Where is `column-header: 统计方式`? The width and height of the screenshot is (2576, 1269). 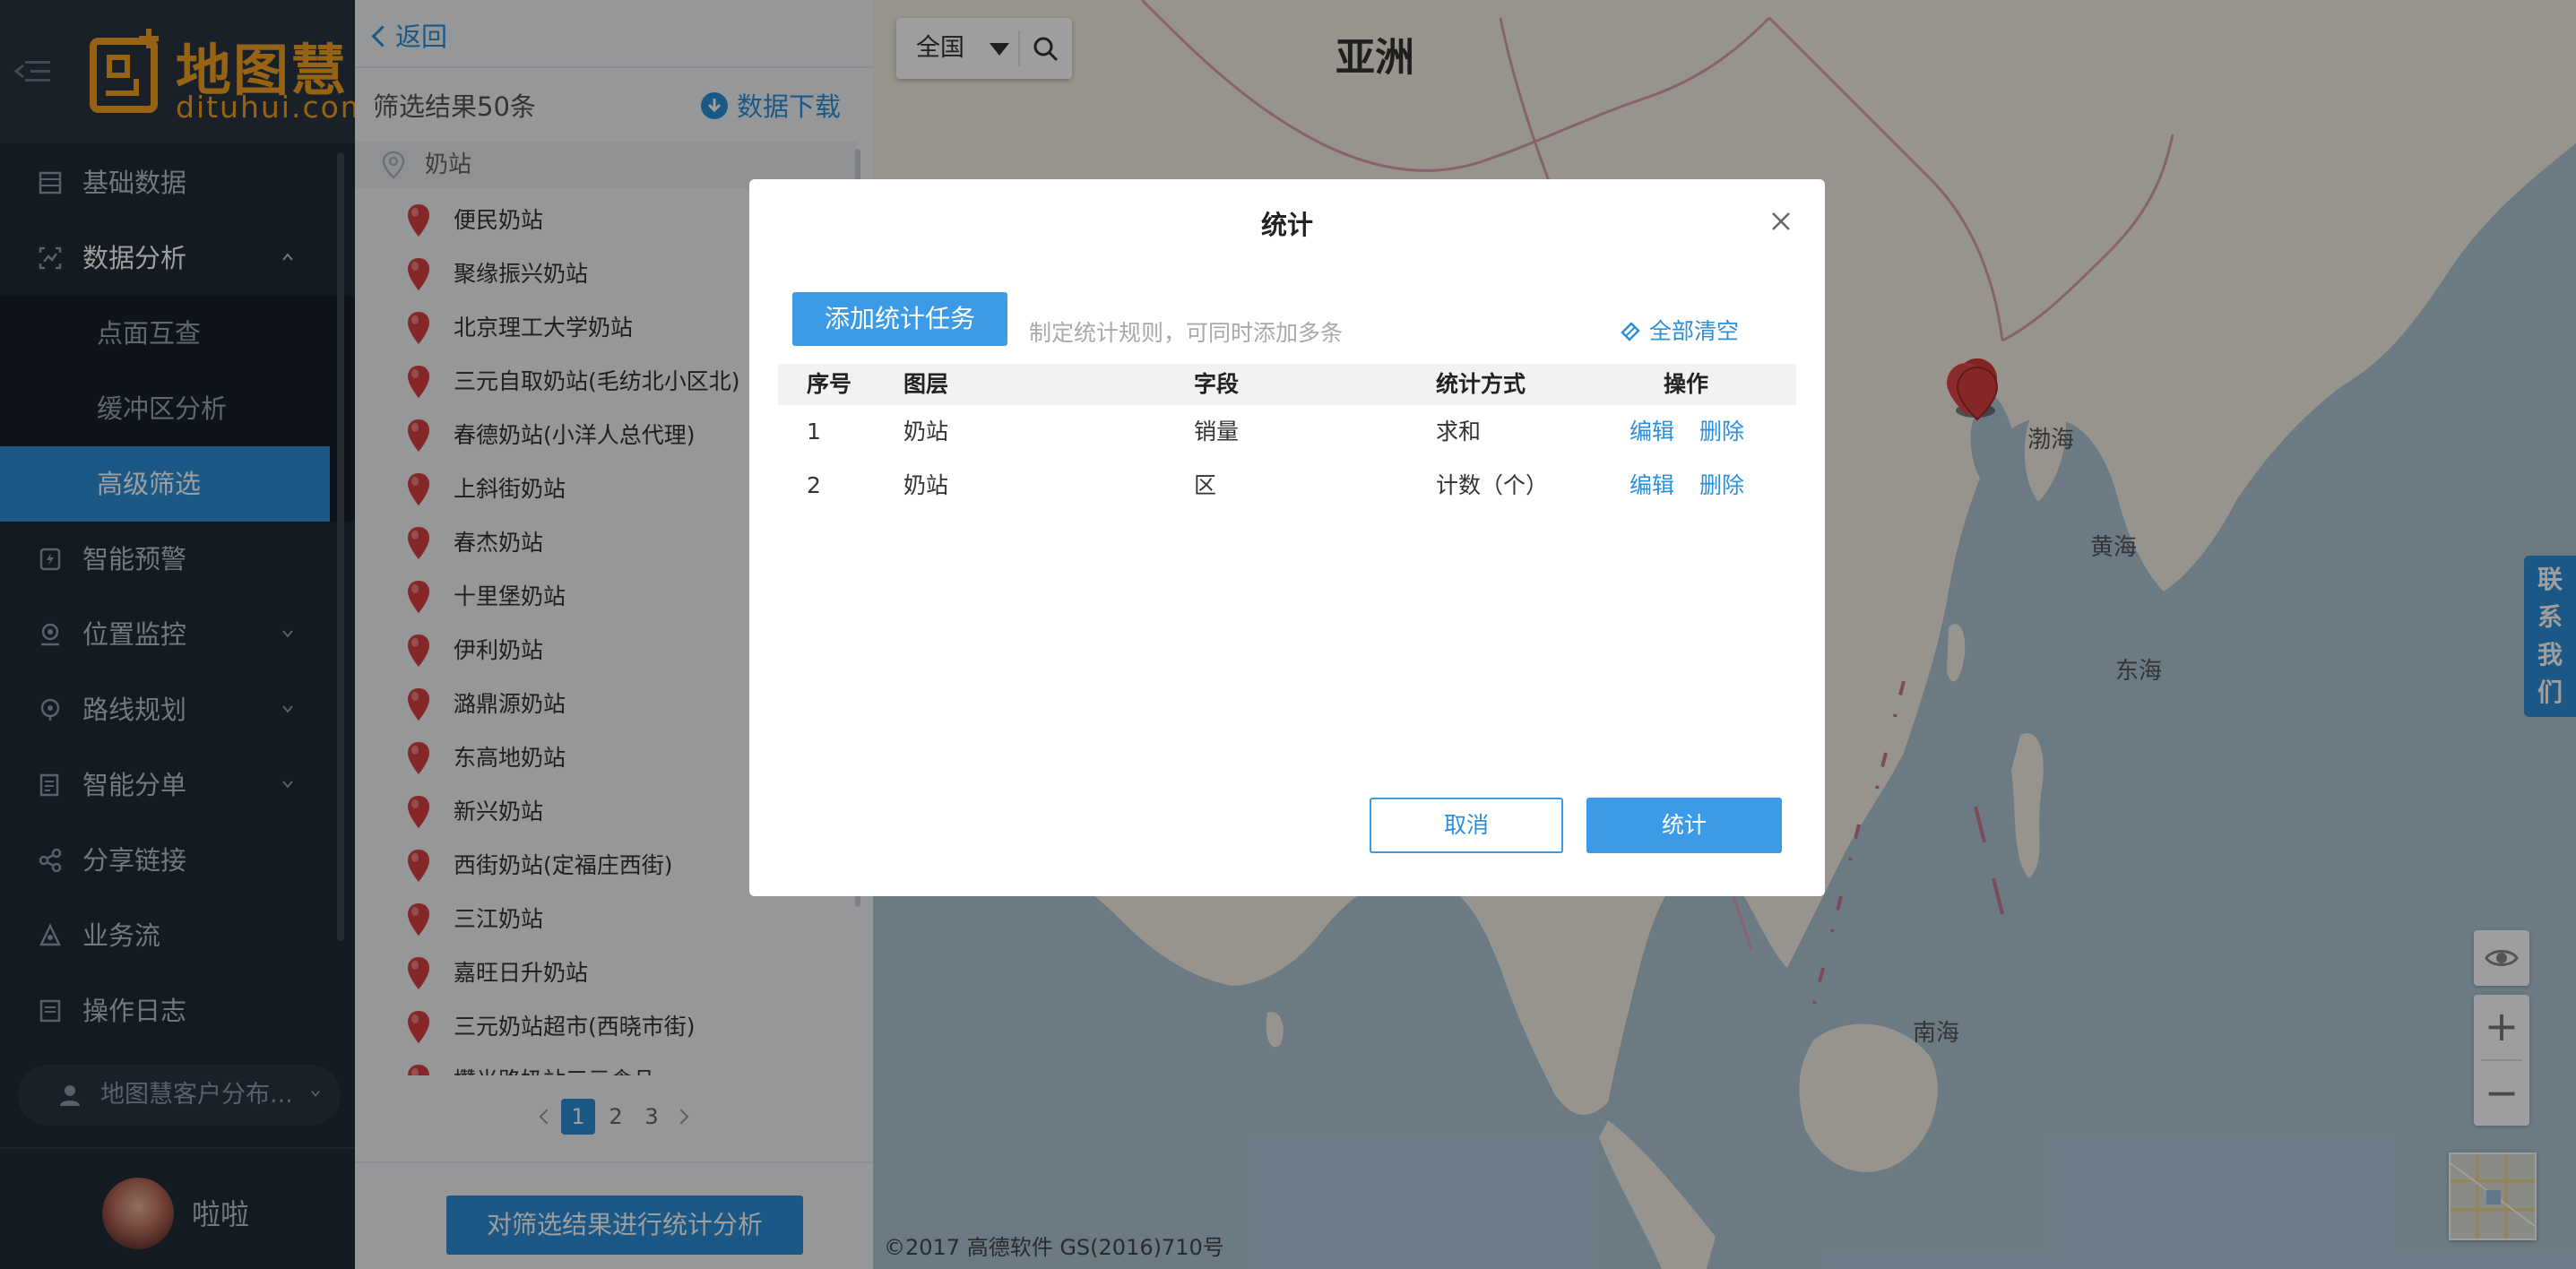 column-header: 统计方式 is located at coordinates (1481, 384).